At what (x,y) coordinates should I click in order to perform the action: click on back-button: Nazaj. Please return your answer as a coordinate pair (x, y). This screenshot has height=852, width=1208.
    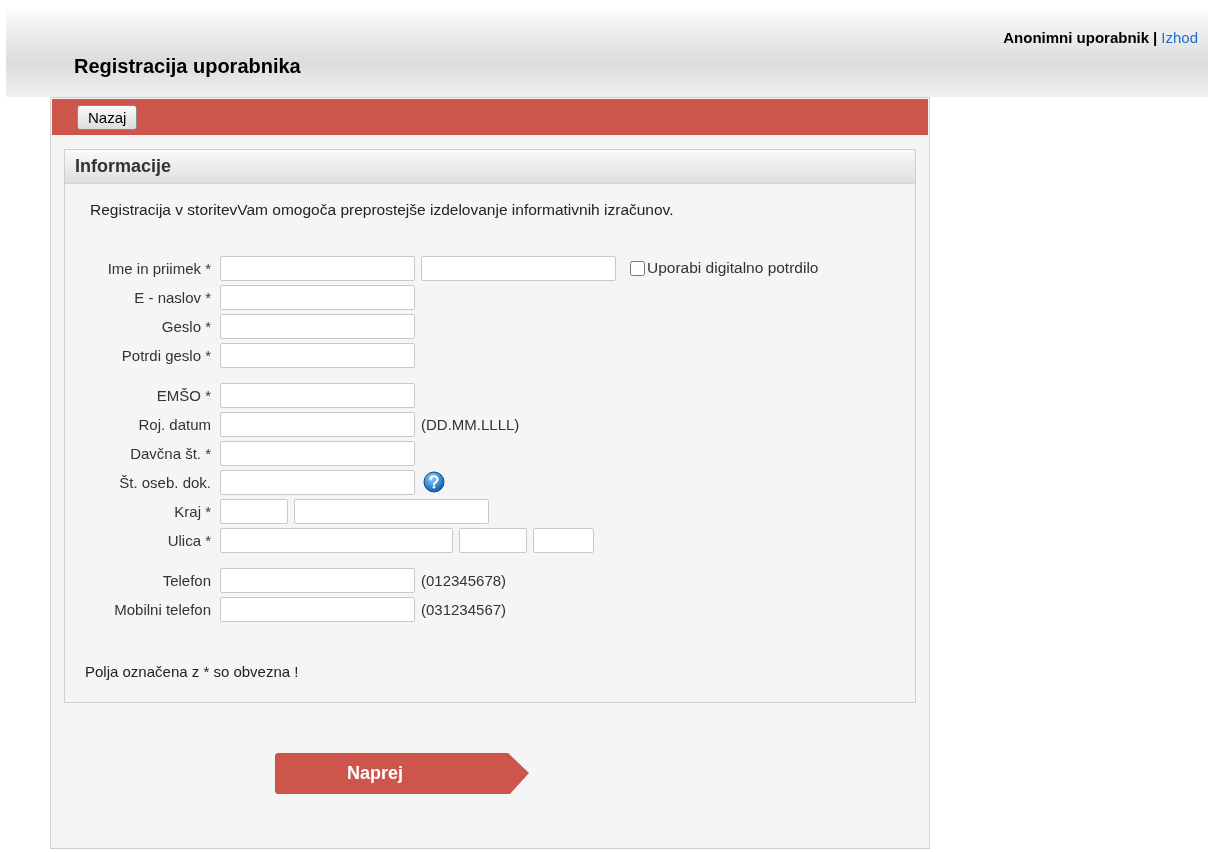
    Looking at the image, I should click on (107, 117).